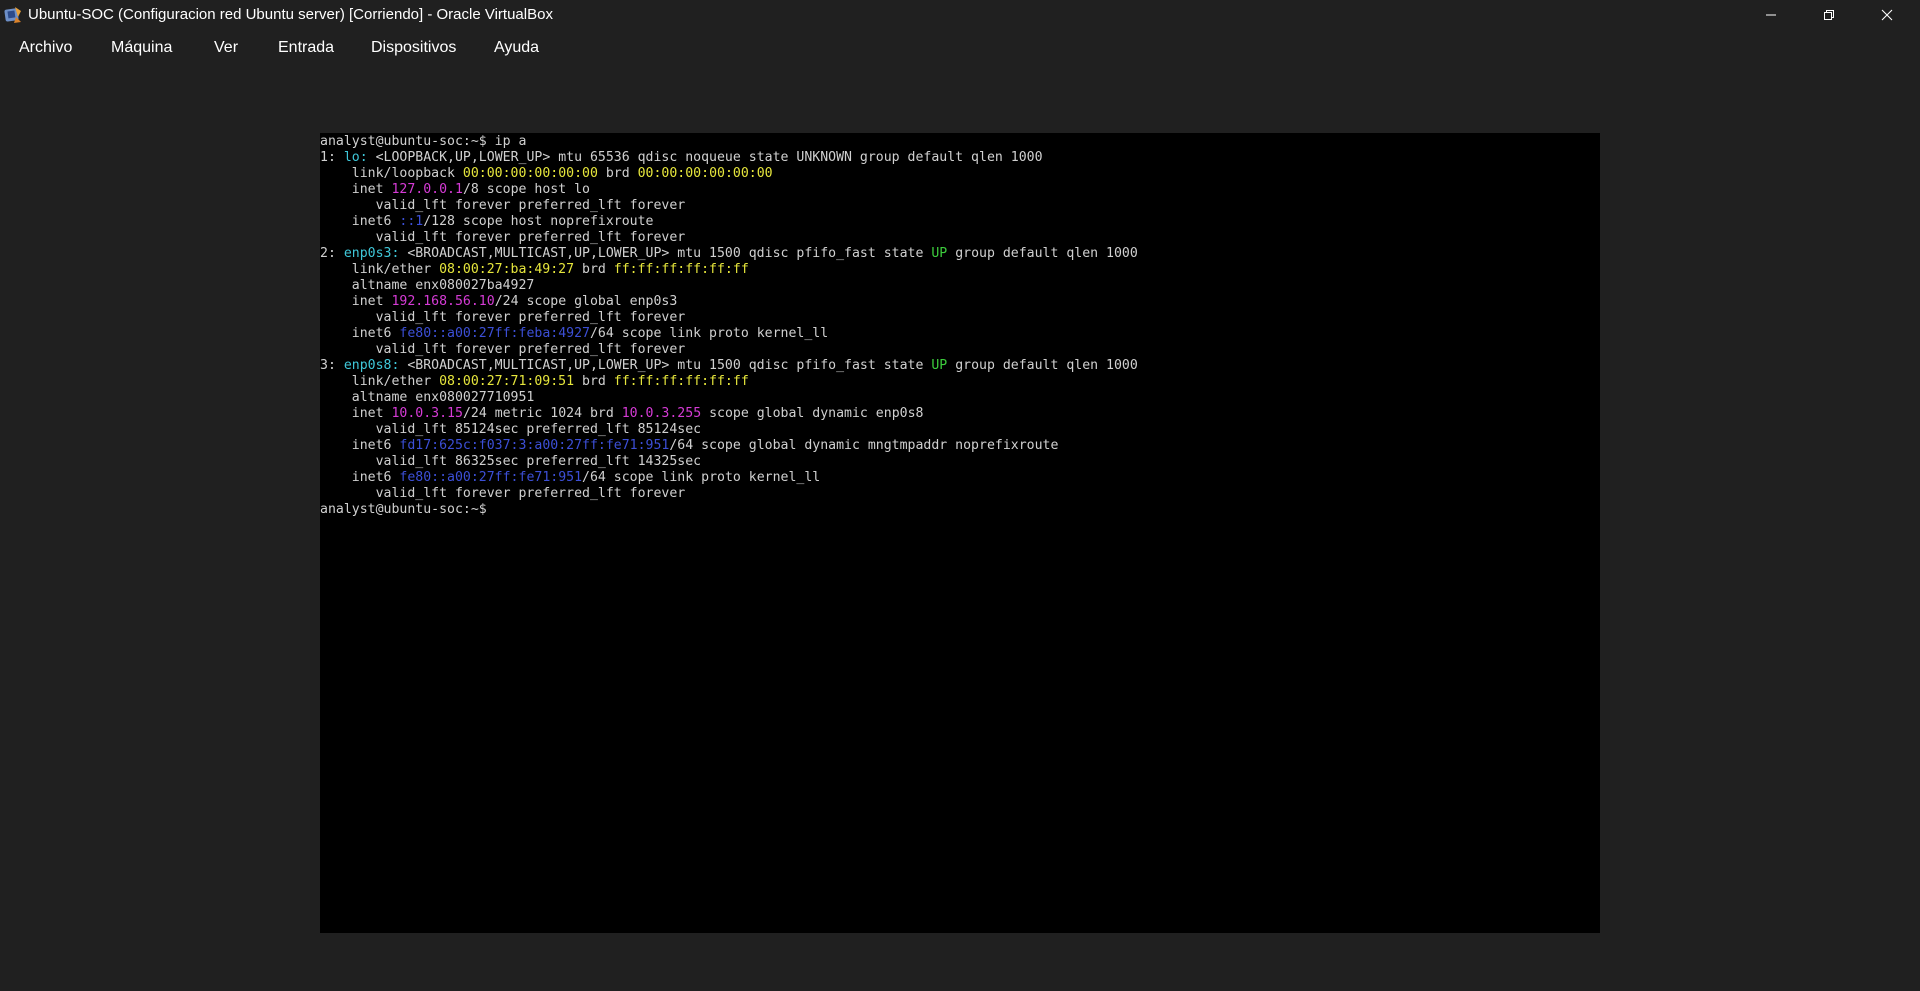 This screenshot has width=1920, height=991. Describe the element at coordinates (332, 365) in the screenshot. I see `terminal-text: 3:` at that location.